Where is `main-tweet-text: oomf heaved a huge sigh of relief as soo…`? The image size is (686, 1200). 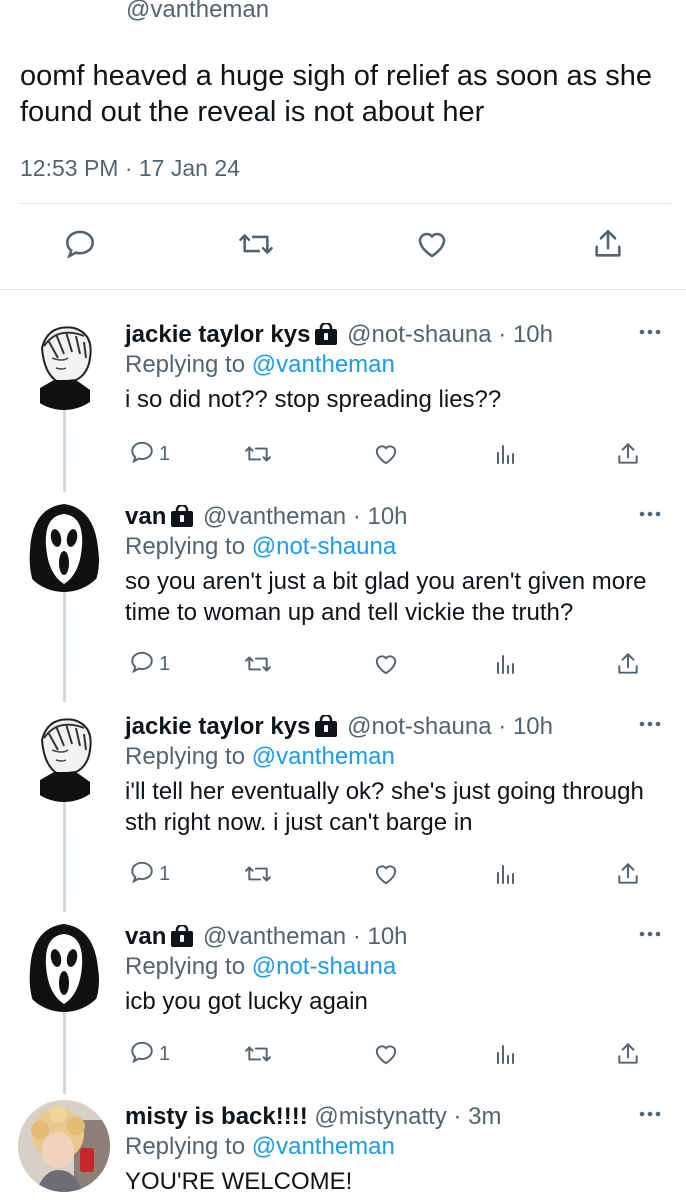 main-tweet-text: oomf heaved a huge sigh of relief as soo… is located at coordinates (336, 94).